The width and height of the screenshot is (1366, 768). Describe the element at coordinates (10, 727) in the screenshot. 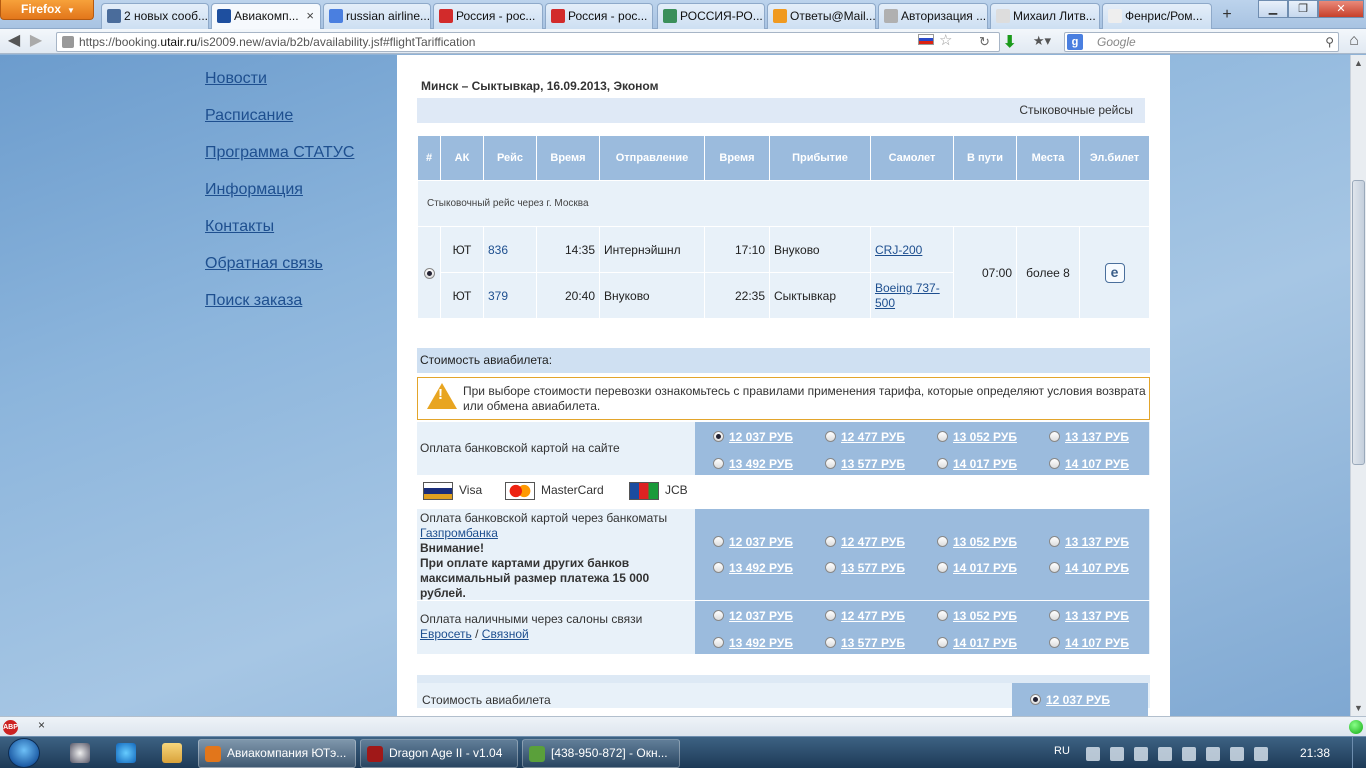

I see `adblock-plus-icon: ABP` at that location.